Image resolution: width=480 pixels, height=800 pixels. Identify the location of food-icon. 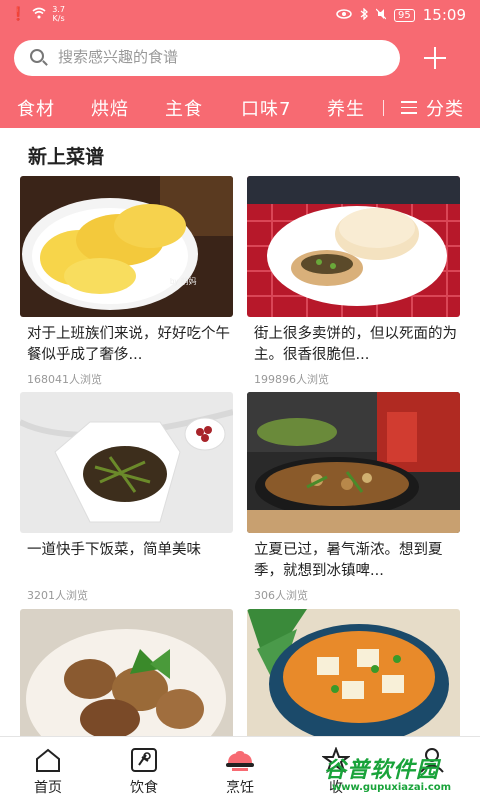
(144, 760).